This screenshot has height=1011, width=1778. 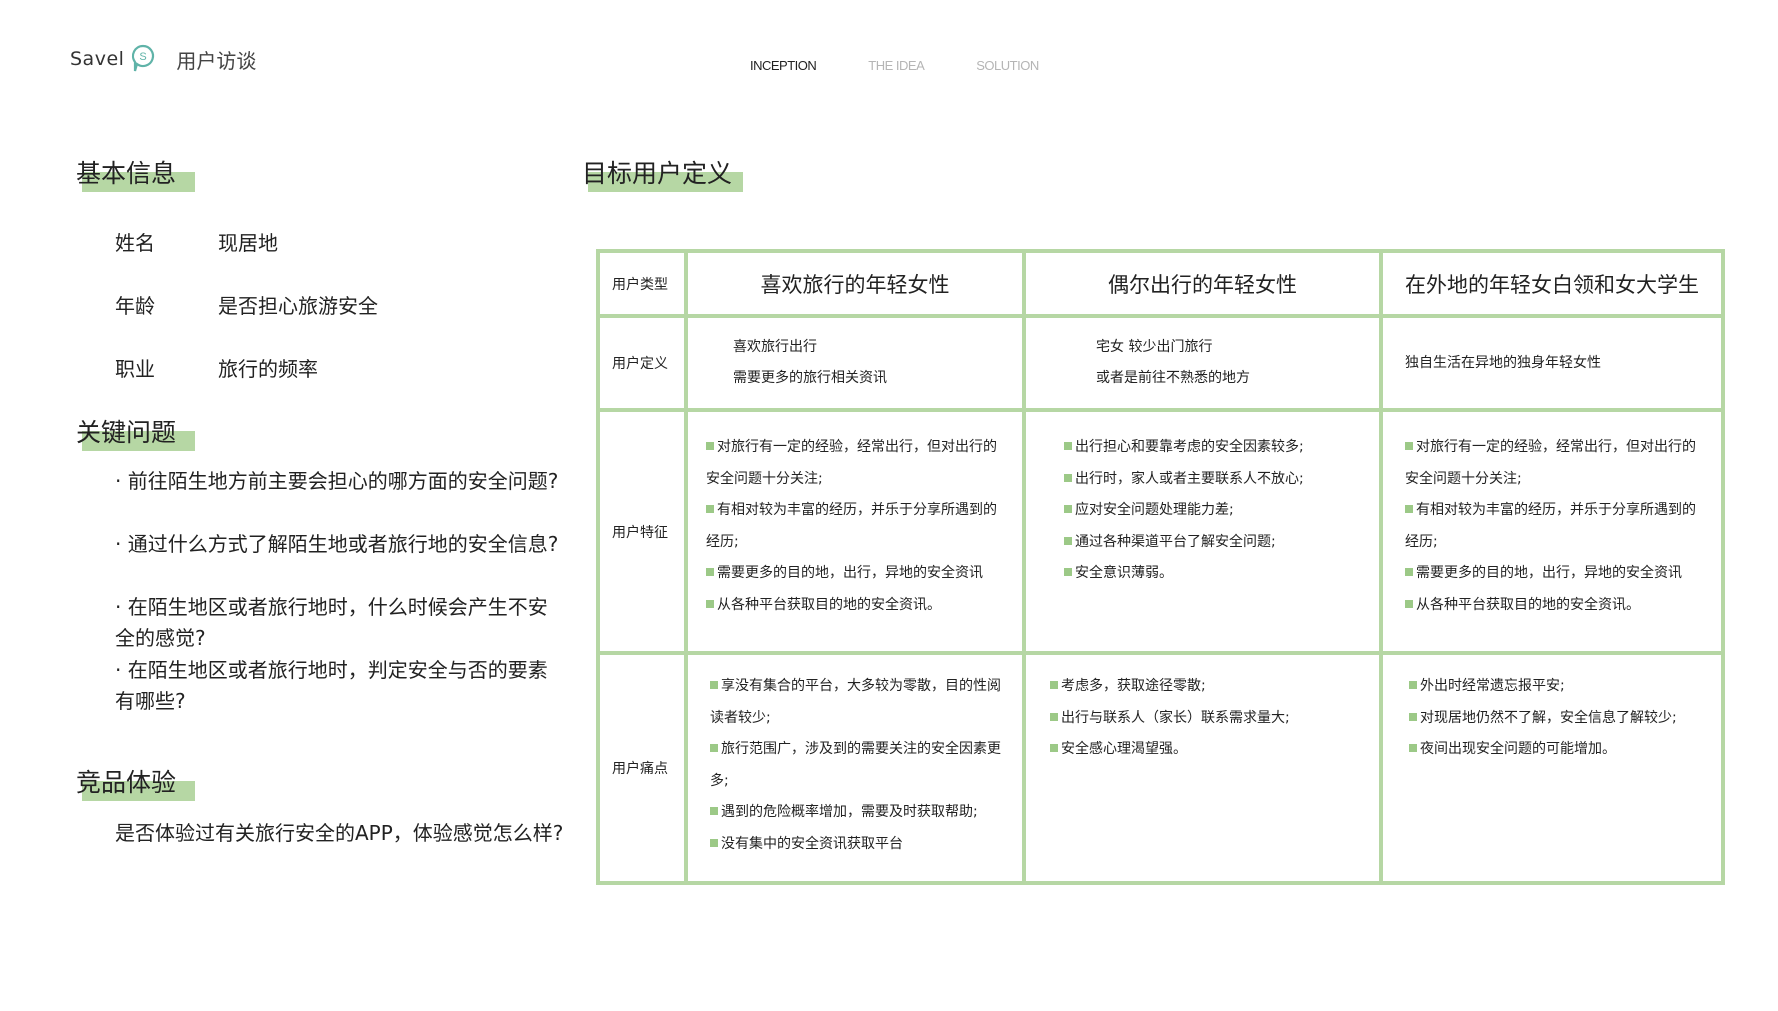 I want to click on user-type: 喜欢旅行的年轻女性, so click(x=855, y=285).